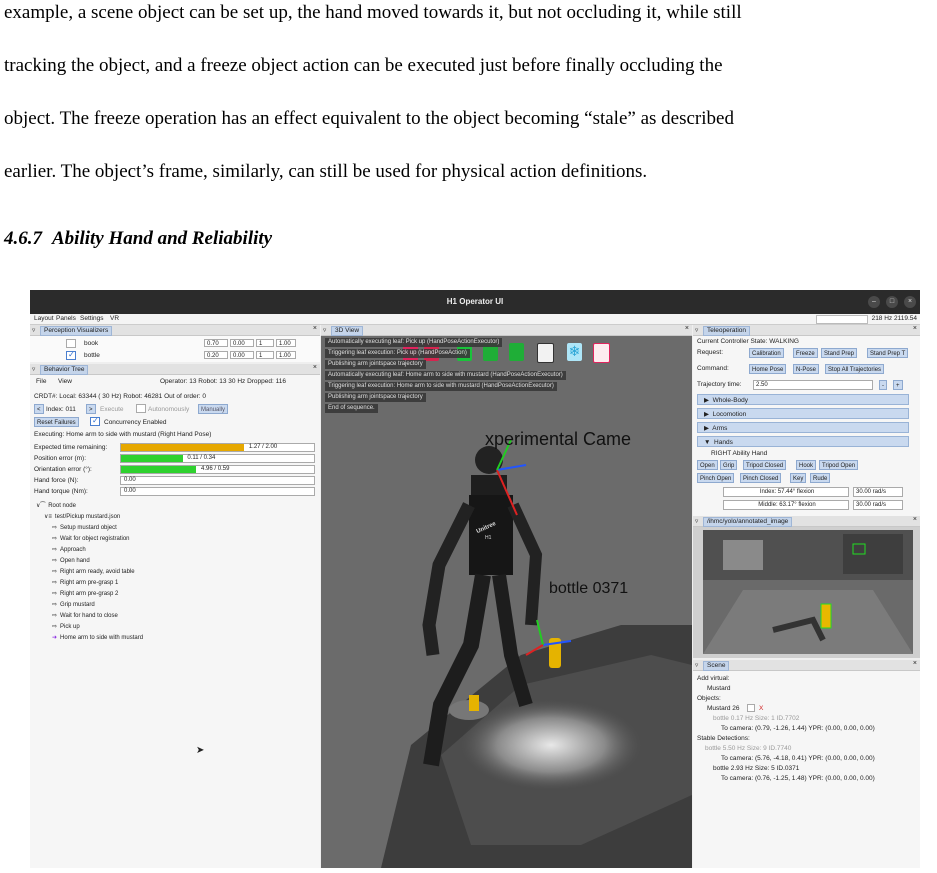 The width and height of the screenshot is (937, 873). What do you see at coordinates (56, 505) in the screenshot?
I see `tree-node: ∨⁀ Root node` at bounding box center [56, 505].